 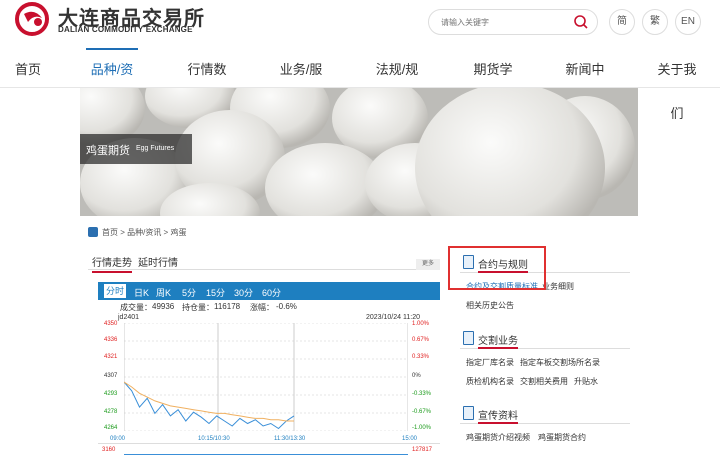 I want to click on price-line, so click(x=209, y=405).